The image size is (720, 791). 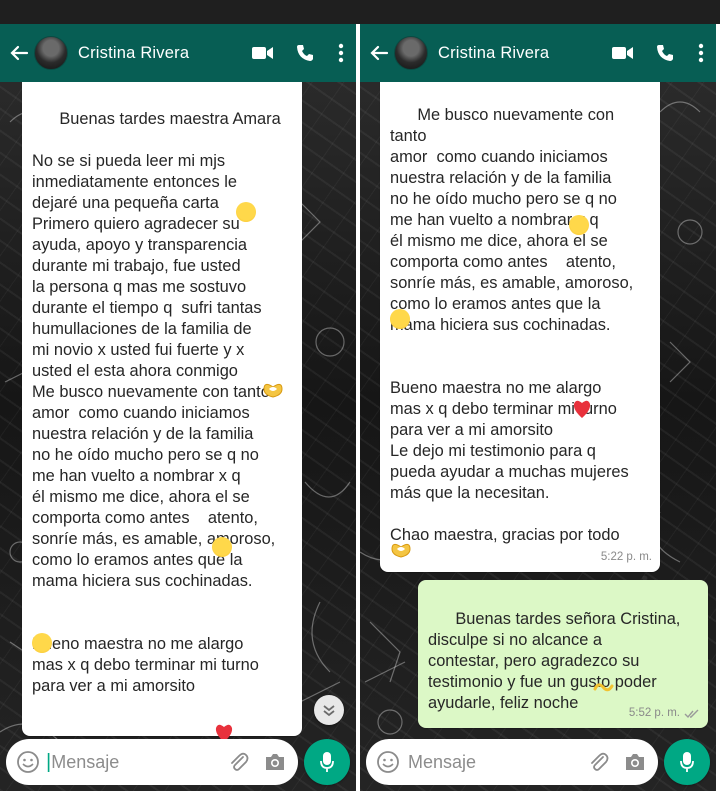 What do you see at coordinates (603, 690) in the screenshot?
I see `yellow-heart-emoji-icon` at bounding box center [603, 690].